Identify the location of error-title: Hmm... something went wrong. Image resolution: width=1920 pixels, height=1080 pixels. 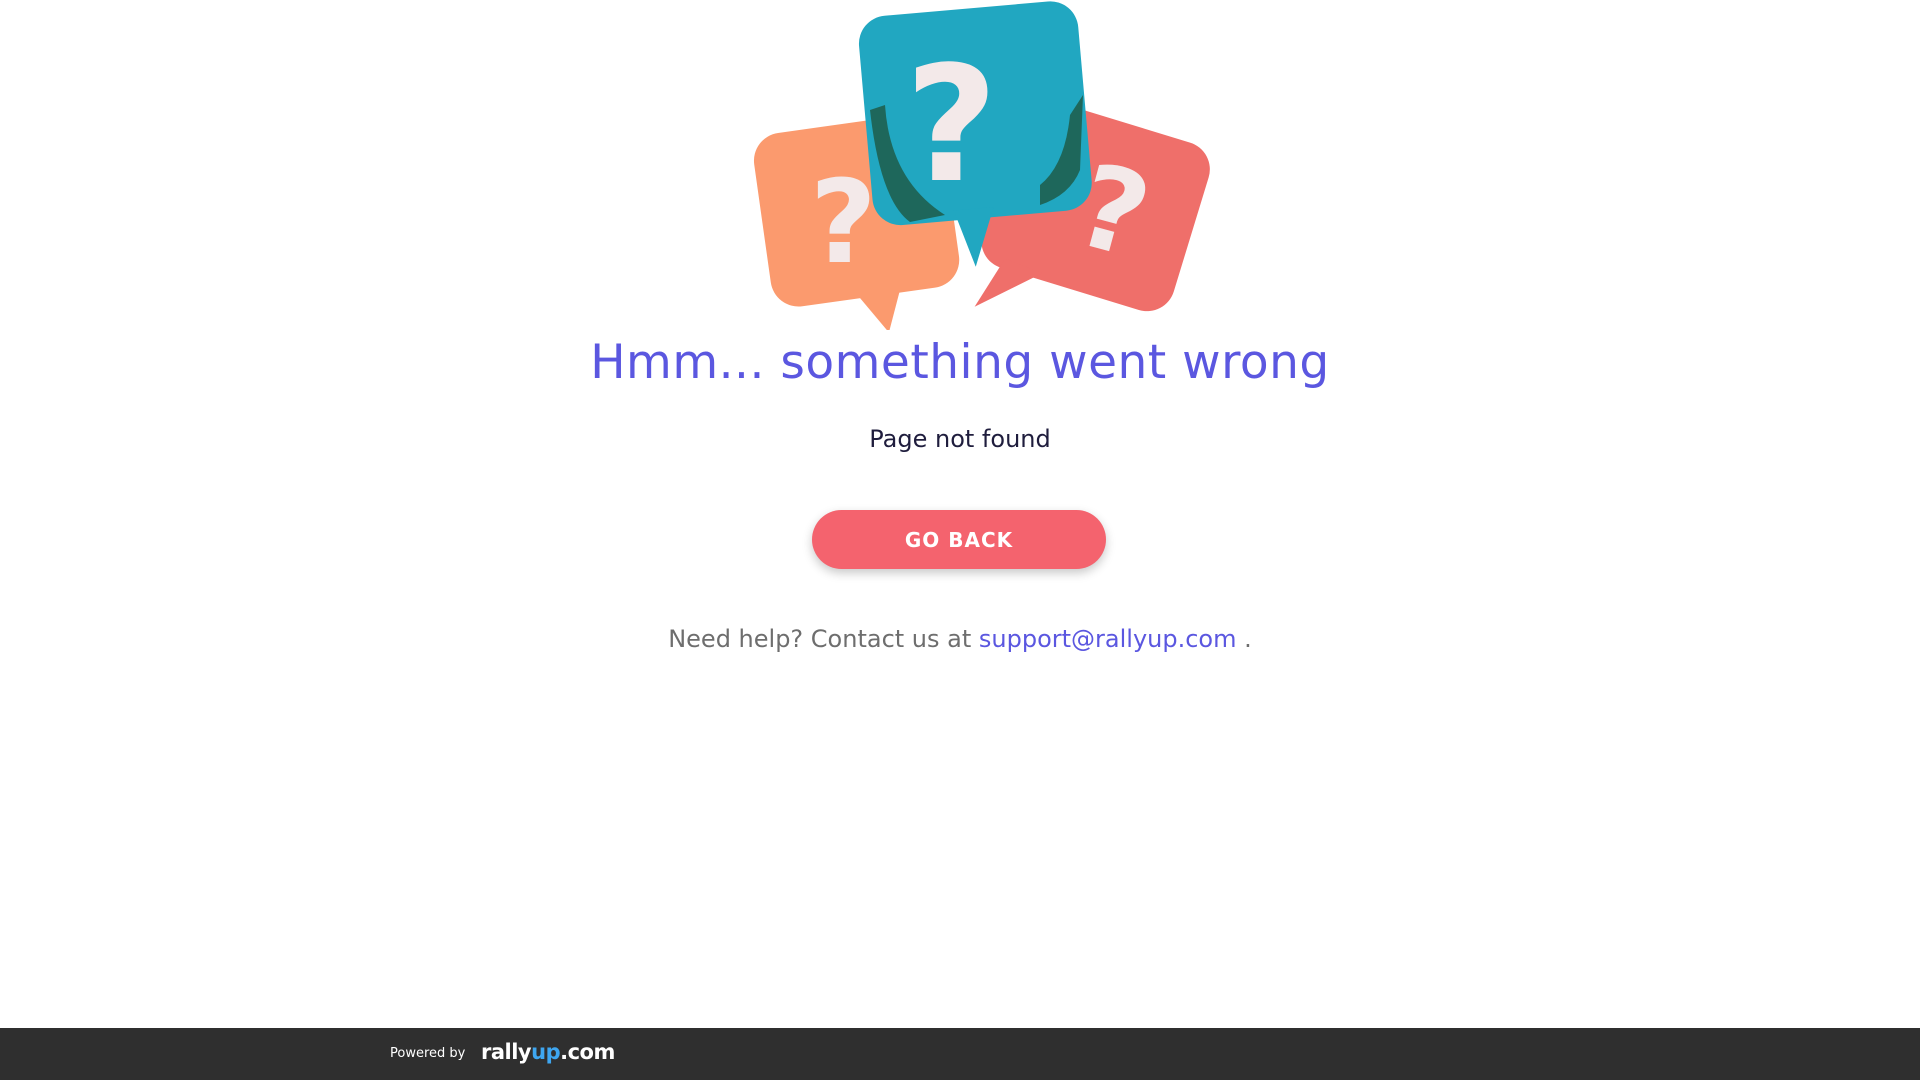
(960, 362).